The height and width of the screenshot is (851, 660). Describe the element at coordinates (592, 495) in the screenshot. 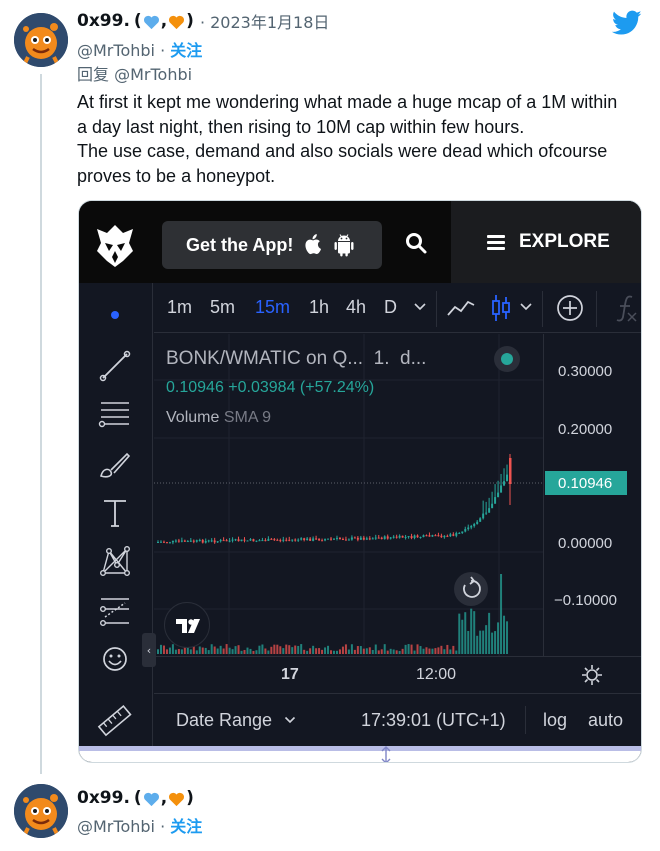

I see `price-axis: 0.30000 0.20000 0.00000 −0.10000 0.10946` at that location.